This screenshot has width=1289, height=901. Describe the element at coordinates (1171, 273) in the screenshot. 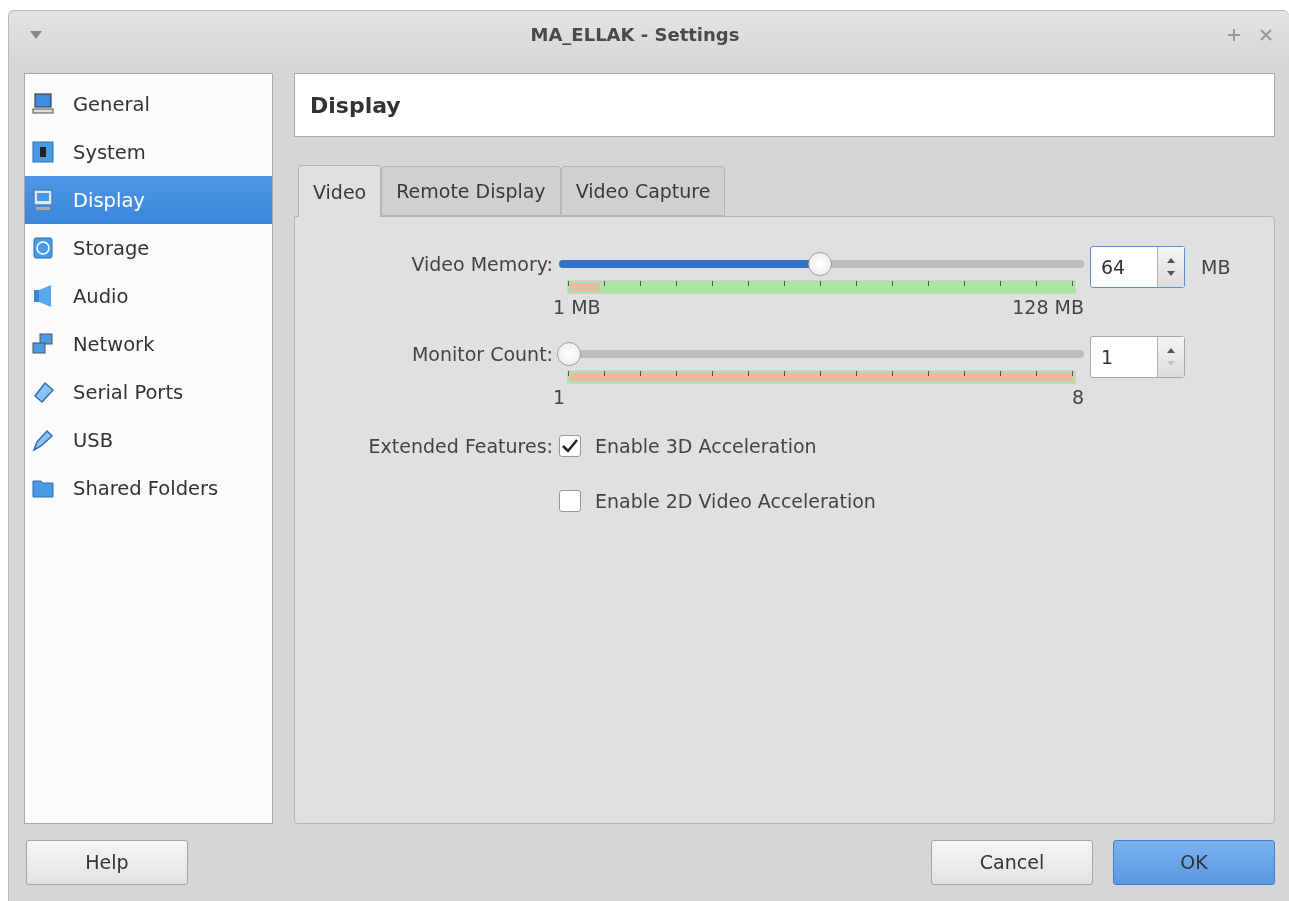

I see `down-arrow-icon` at that location.